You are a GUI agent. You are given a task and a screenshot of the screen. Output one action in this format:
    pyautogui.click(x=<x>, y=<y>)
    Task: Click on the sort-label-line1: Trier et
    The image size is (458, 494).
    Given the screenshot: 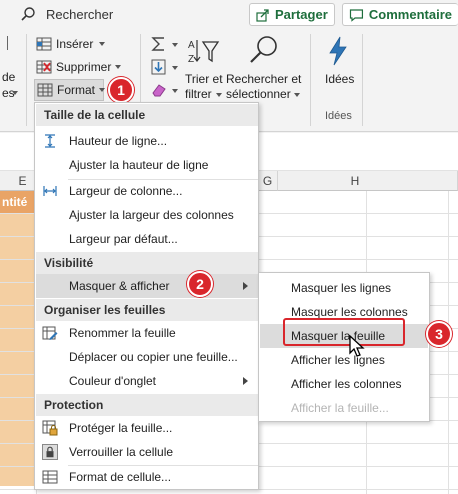 What is the action you would take?
    pyautogui.click(x=204, y=79)
    